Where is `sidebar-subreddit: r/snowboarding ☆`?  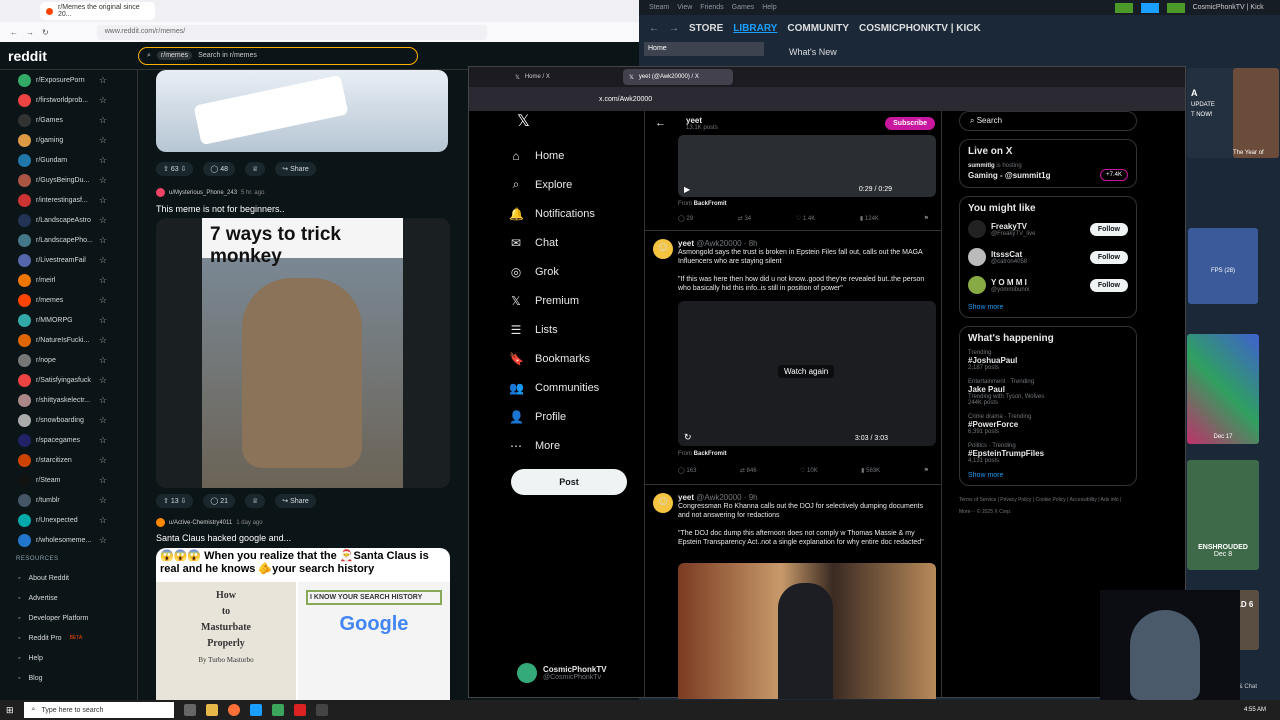
sidebar-subreddit: r/snowboarding ☆ is located at coordinates (68, 420).